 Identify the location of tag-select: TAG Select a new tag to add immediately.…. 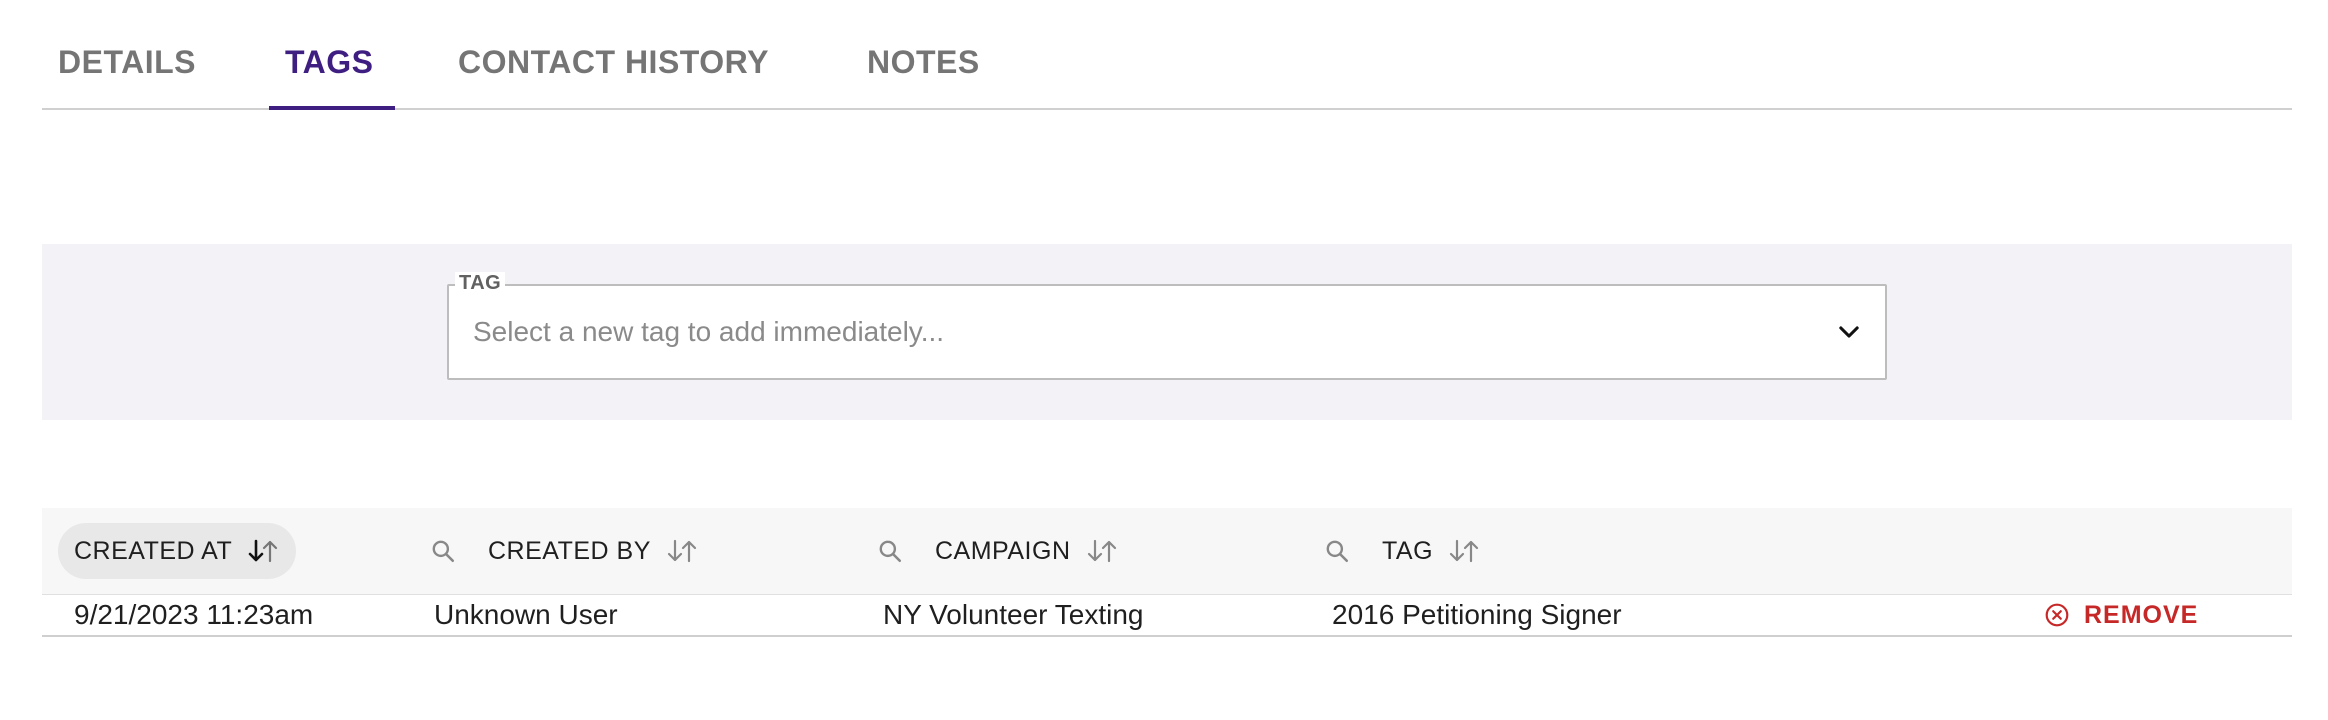
(1167, 326).